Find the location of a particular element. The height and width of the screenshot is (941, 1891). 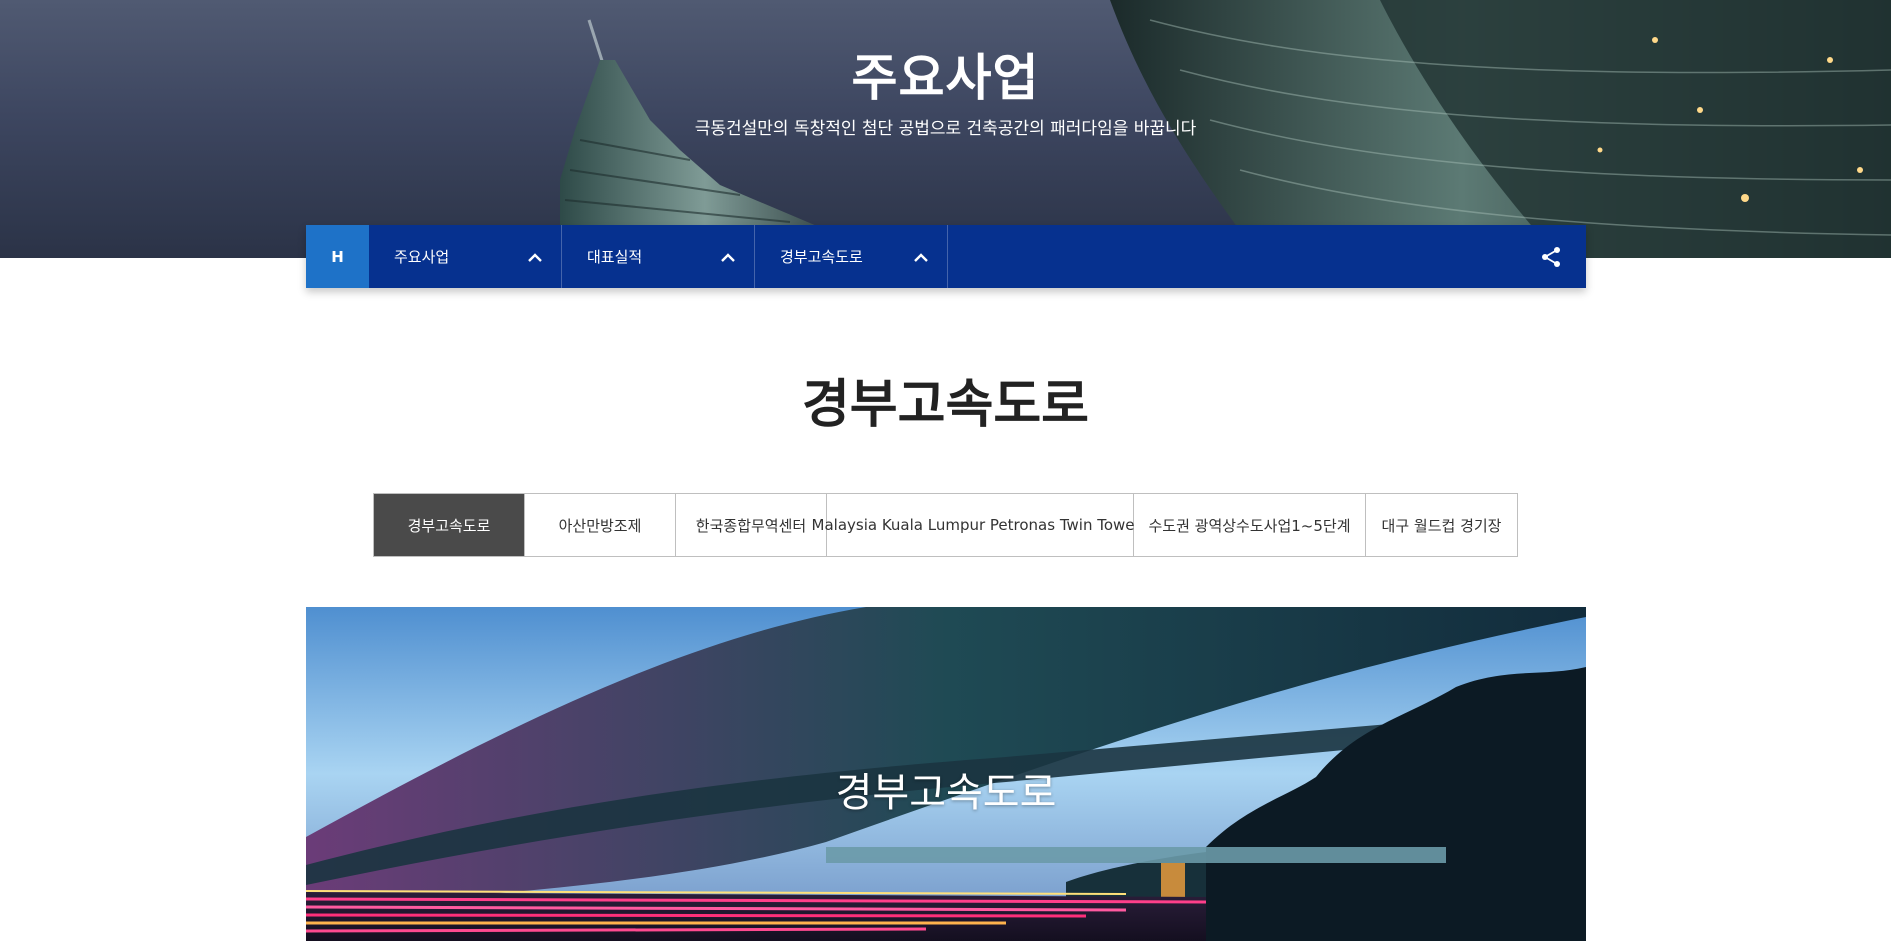

nav-item-label: 경부고속도로 is located at coordinates (821, 257).